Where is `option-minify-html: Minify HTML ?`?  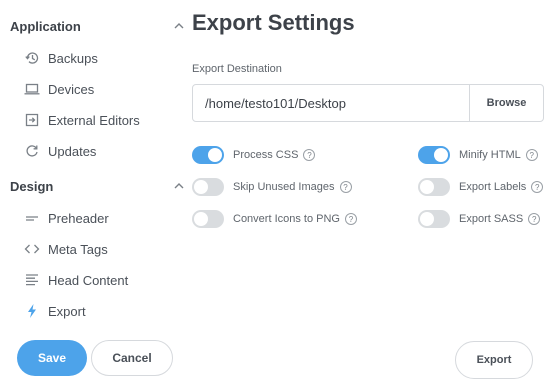 option-minify-html: Minify HTML ? is located at coordinates (478, 155).